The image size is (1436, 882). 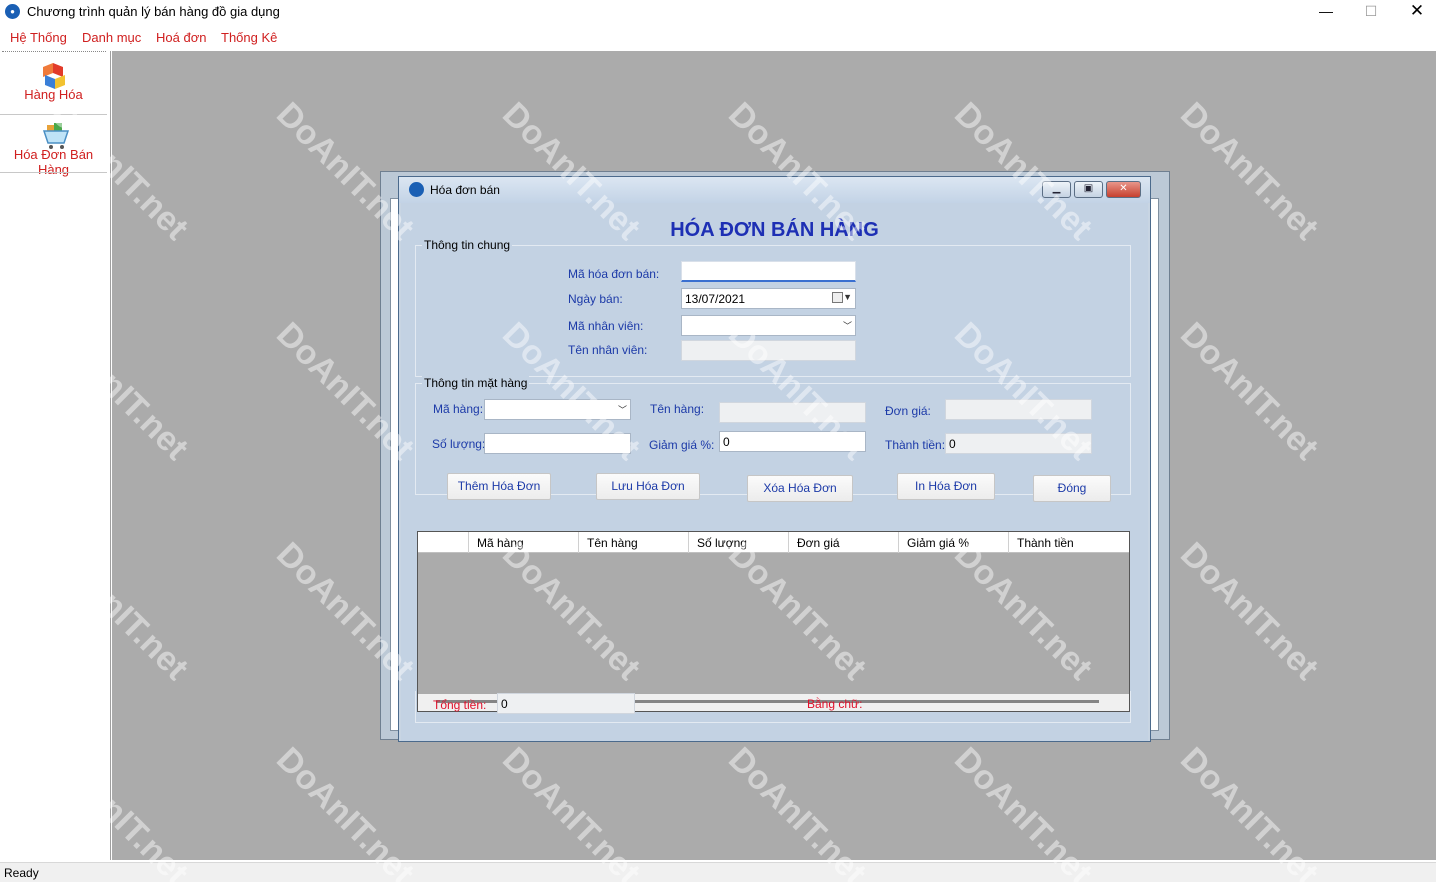 I want to click on menu-danh-muc: Danh mục, so click(x=111, y=37).